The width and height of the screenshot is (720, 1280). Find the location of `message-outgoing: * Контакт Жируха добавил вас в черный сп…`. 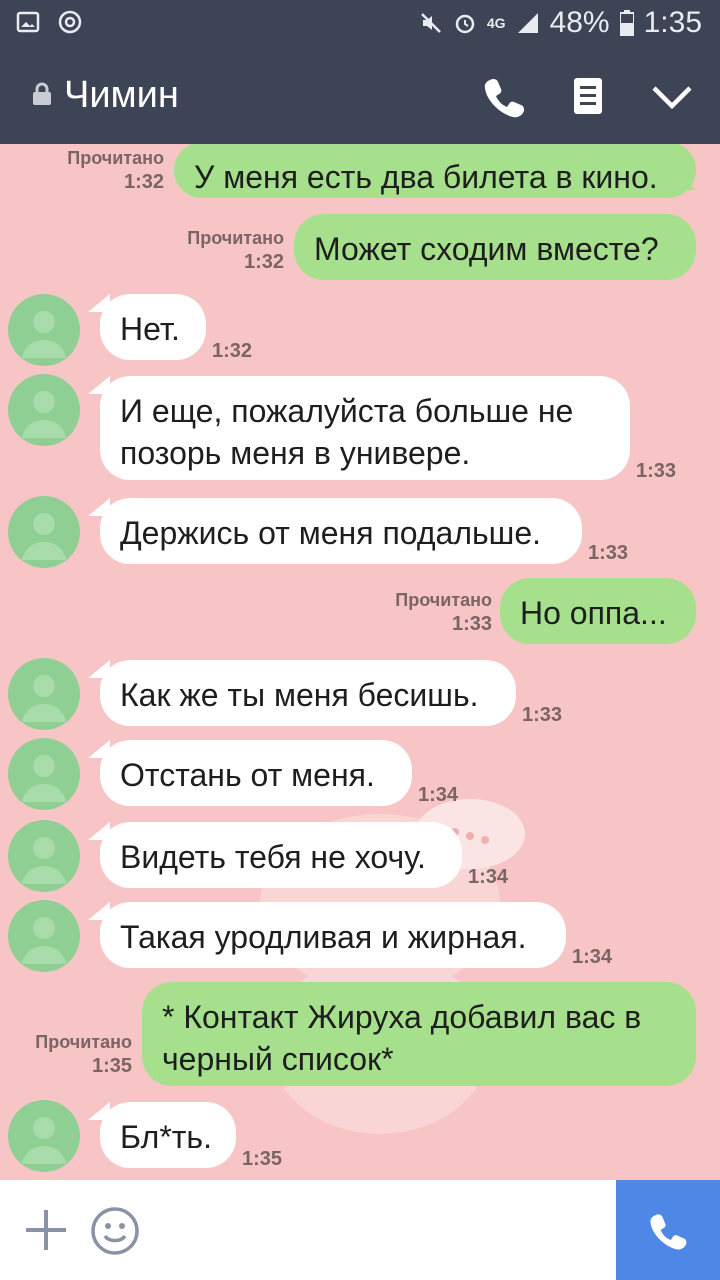

message-outgoing: * Контакт Жируха добавил вас в черный сп… is located at coordinates (419, 1034).